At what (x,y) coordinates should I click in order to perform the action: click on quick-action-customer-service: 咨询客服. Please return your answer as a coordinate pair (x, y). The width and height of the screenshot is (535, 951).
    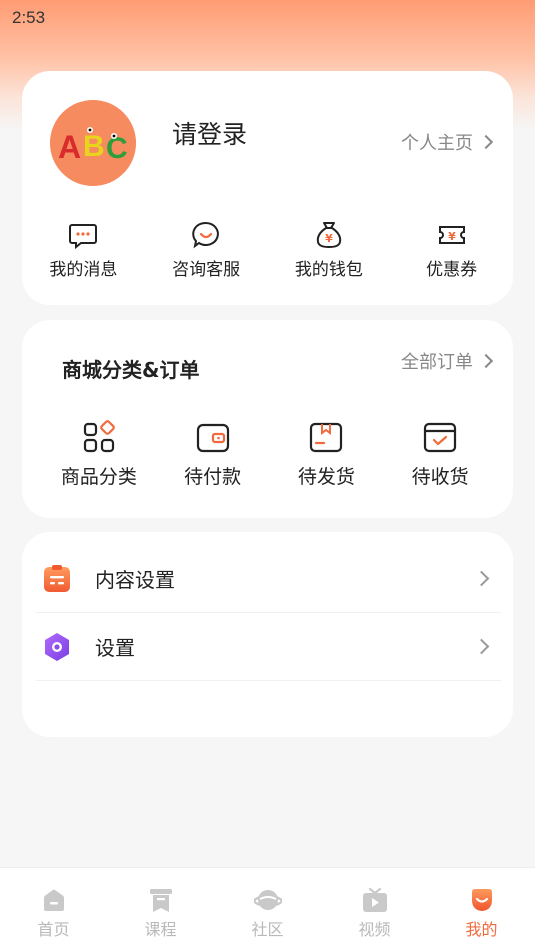
    Looking at the image, I should click on (206, 249).